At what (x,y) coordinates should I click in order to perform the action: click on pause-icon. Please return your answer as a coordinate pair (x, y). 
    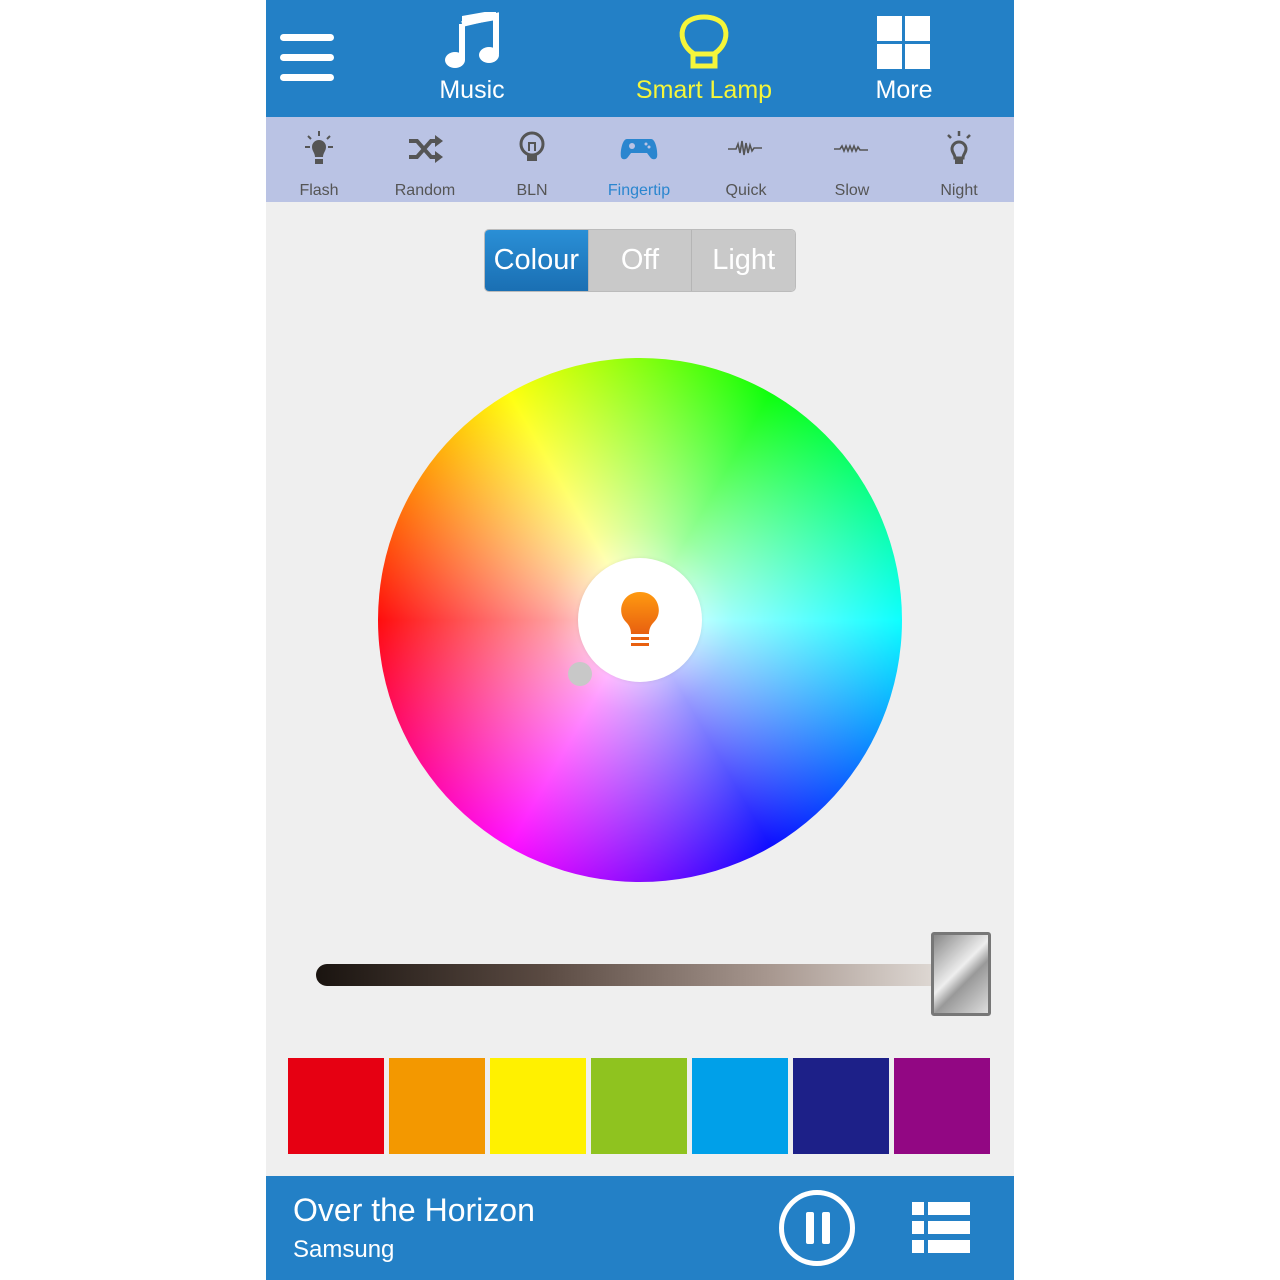
    Looking at the image, I should click on (810, 1228).